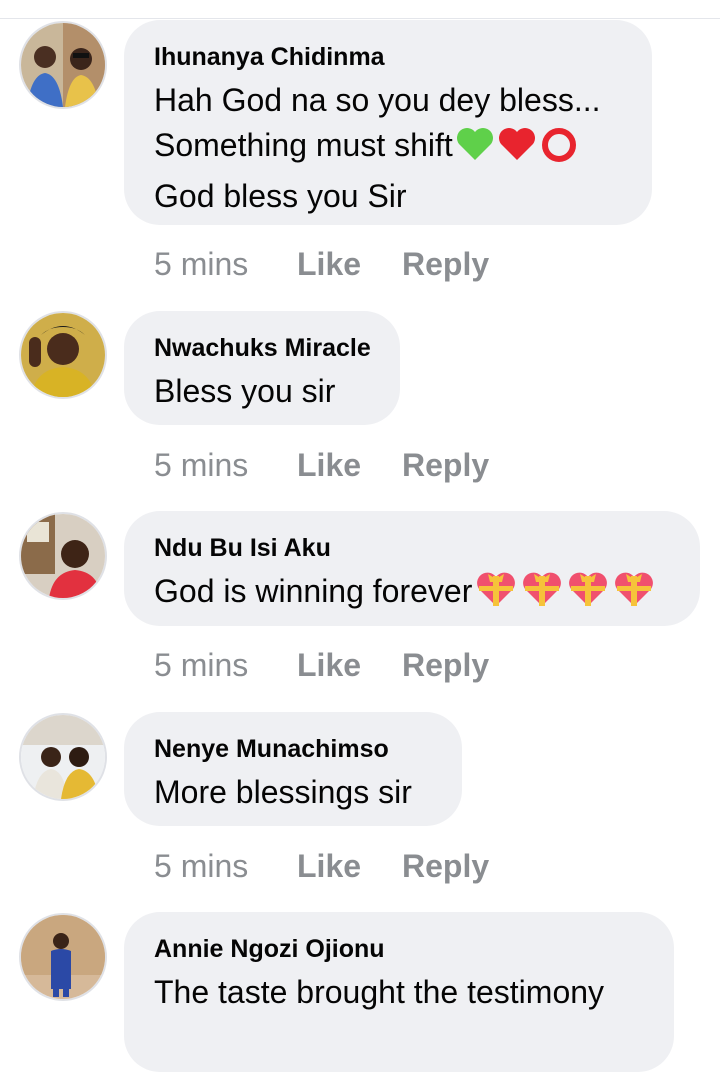  Describe the element at coordinates (475, 150) in the screenshot. I see `green-heart-icon` at that location.